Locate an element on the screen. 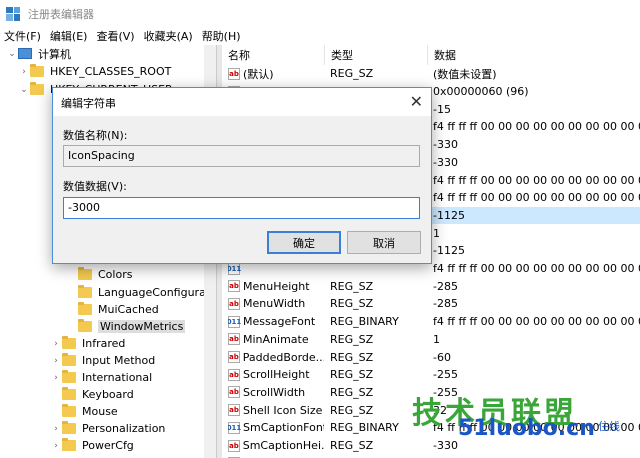 This screenshot has height=458, width=640. watermark-url: 51luobo.cn is located at coordinates (526, 428).